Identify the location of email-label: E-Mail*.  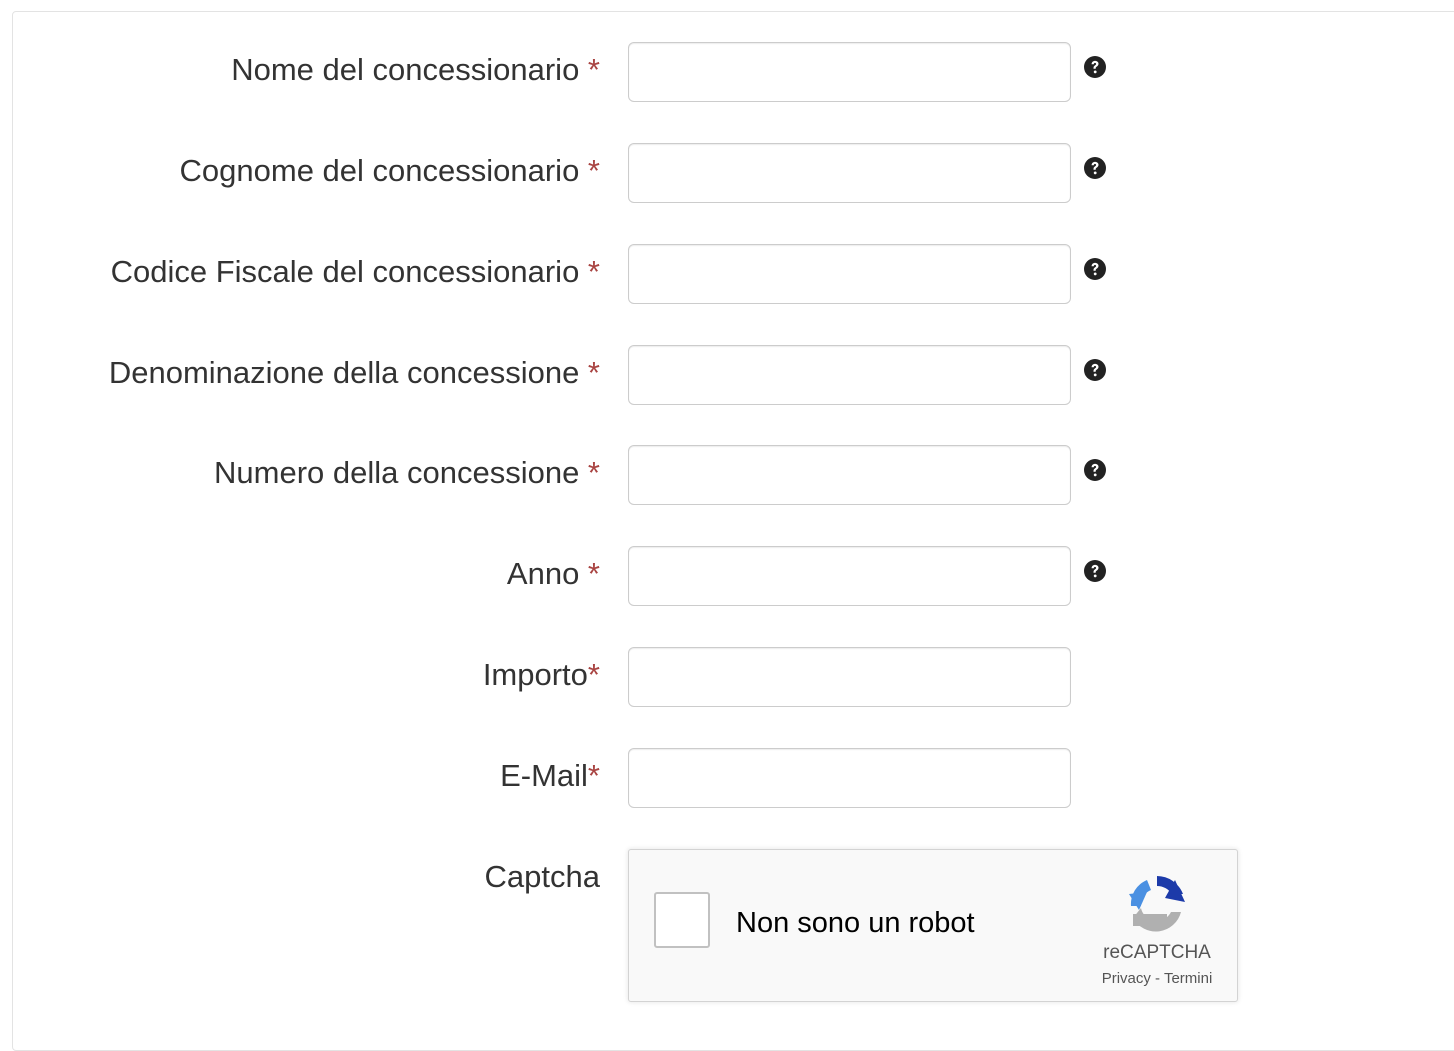
(550, 776).